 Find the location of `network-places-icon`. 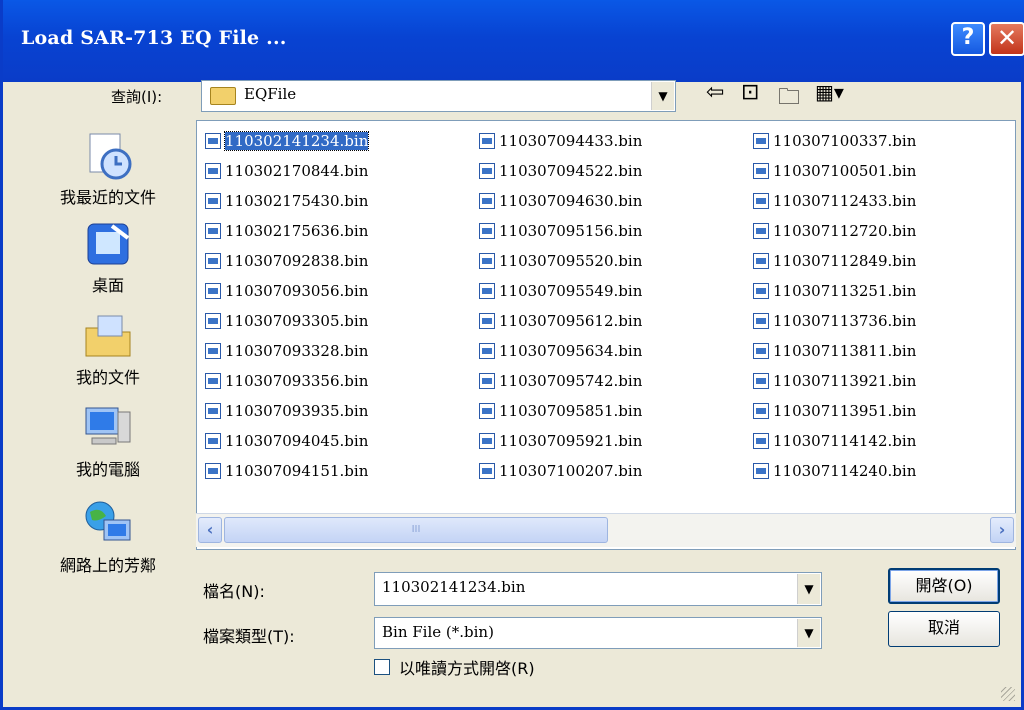

network-places-icon is located at coordinates (108, 521).